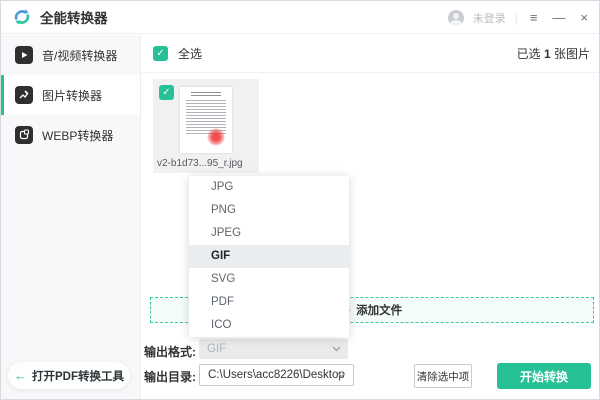 This screenshot has width=600, height=400. Describe the element at coordinates (269, 187) in the screenshot. I see `format-option-jpg: JPG` at that location.